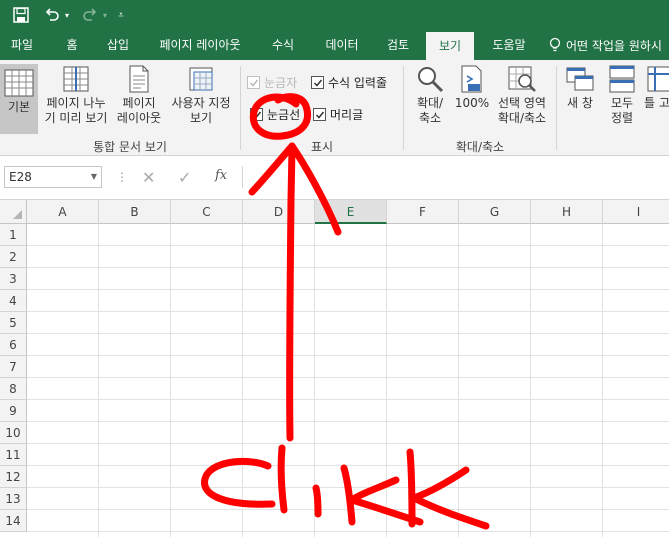 This screenshot has height=537, width=669. Describe the element at coordinates (13, 235) in the screenshot. I see `row-header: 1` at that location.